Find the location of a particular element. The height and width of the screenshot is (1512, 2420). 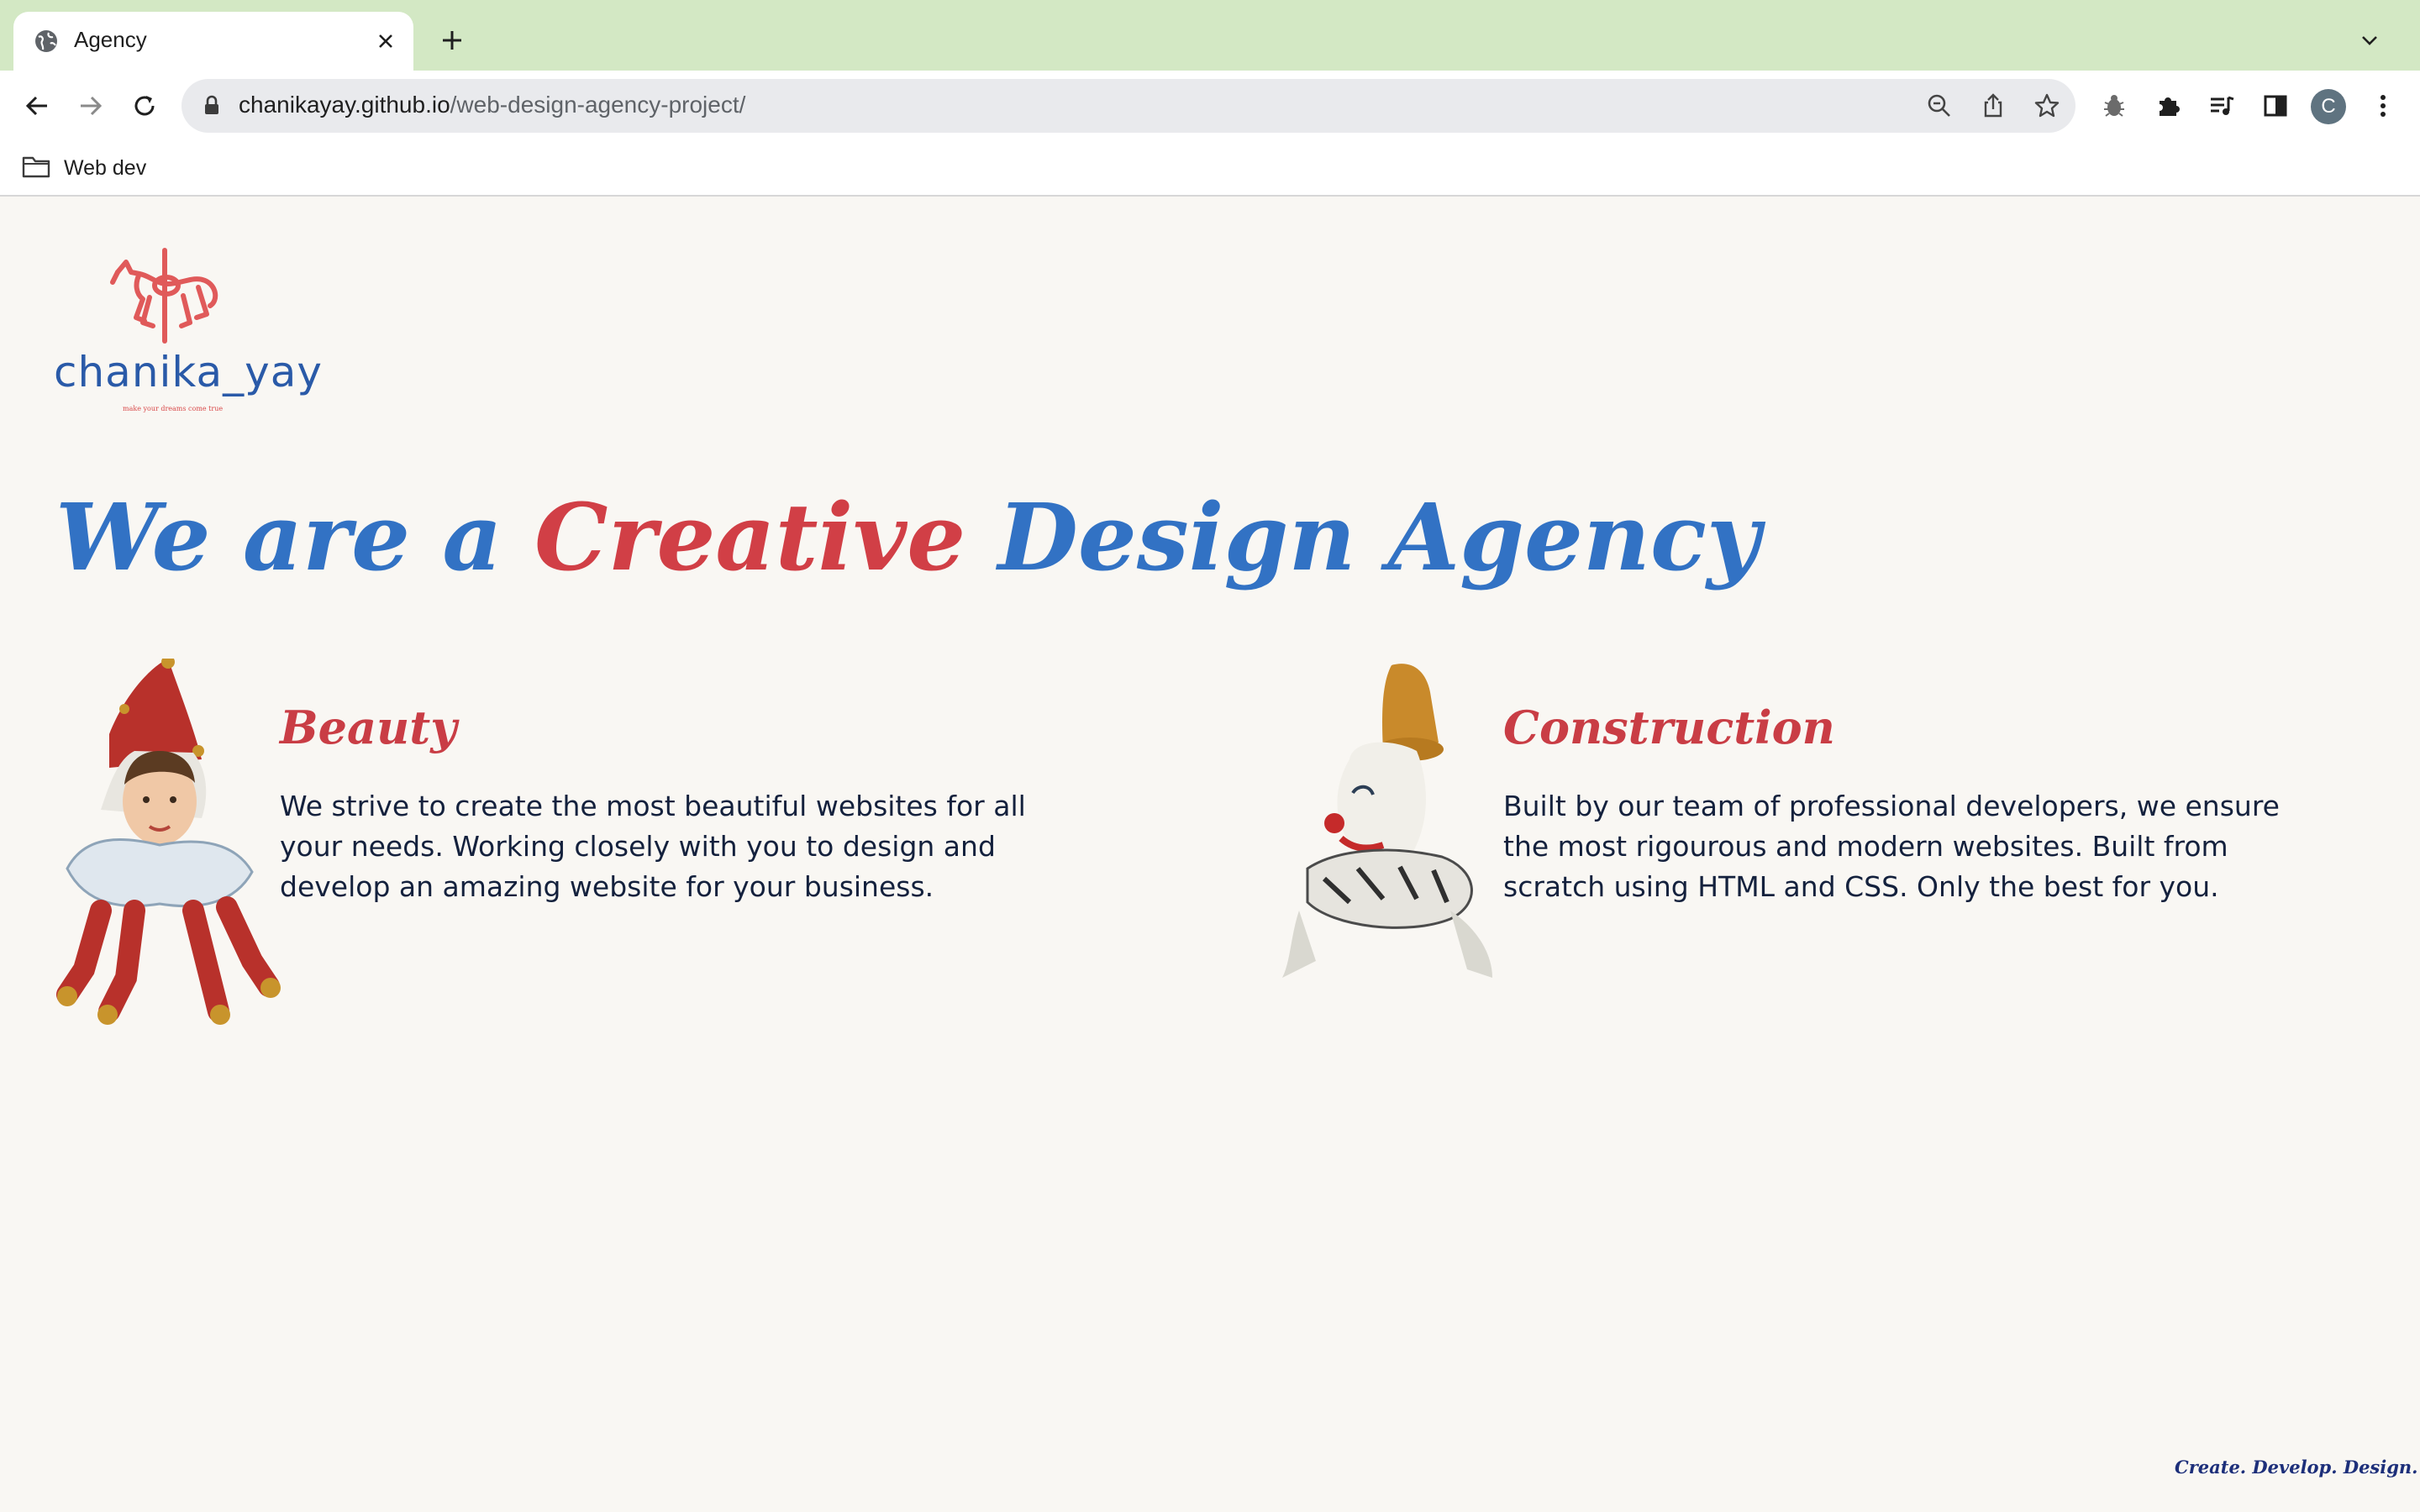

share-icon is located at coordinates (1993, 106).